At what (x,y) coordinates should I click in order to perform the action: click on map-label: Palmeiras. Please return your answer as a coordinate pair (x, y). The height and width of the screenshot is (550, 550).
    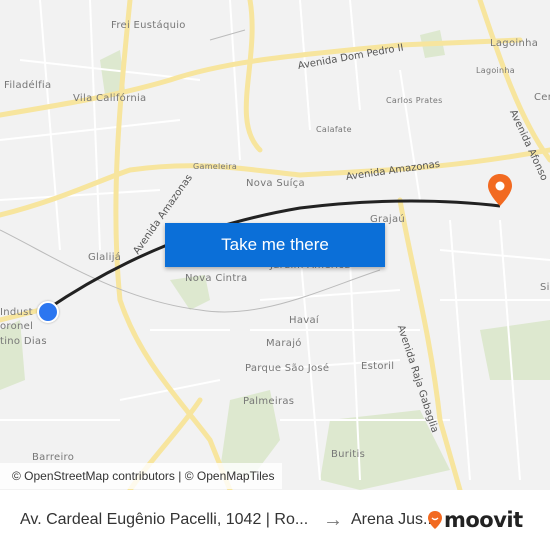
    Looking at the image, I should click on (269, 401).